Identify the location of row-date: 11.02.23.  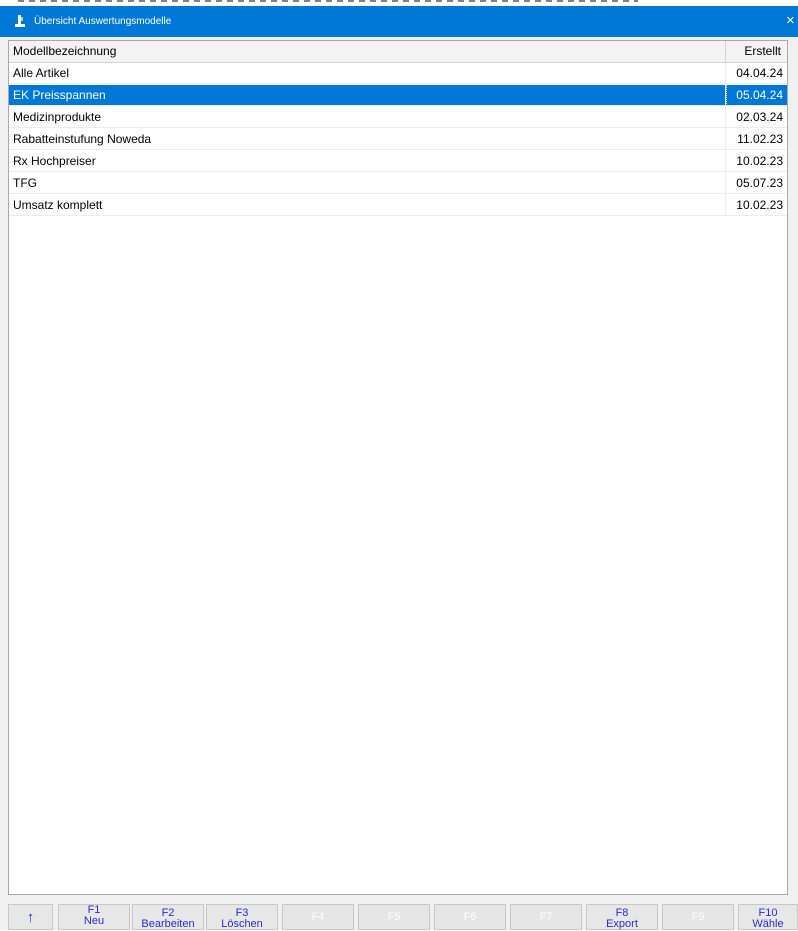
(756, 139).